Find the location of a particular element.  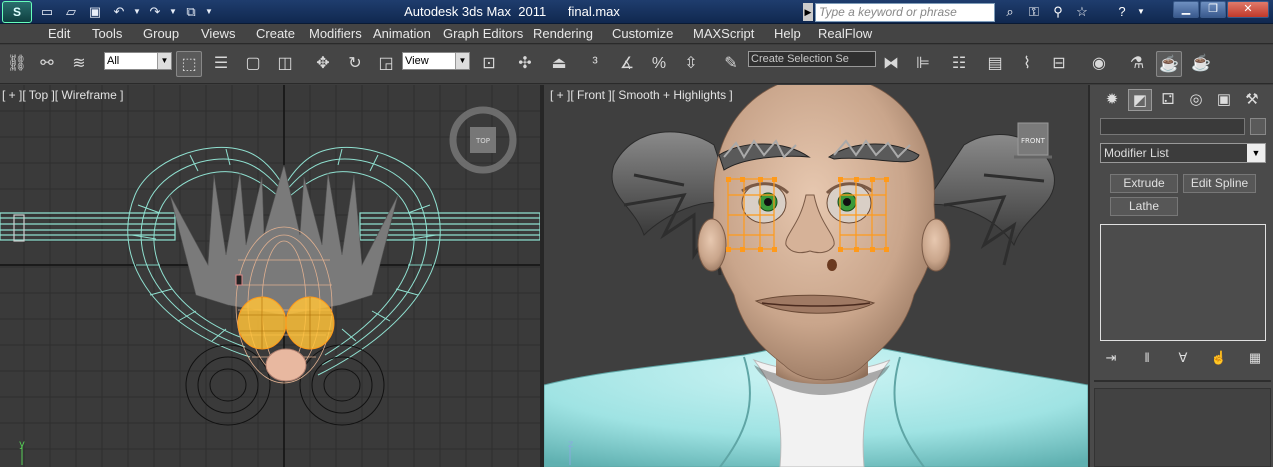

quick-access-toolbar: ▭ ▱ ▣ ↶ ▼ ↷ ▼ ⧉ ▼ is located at coordinates (125, 12).